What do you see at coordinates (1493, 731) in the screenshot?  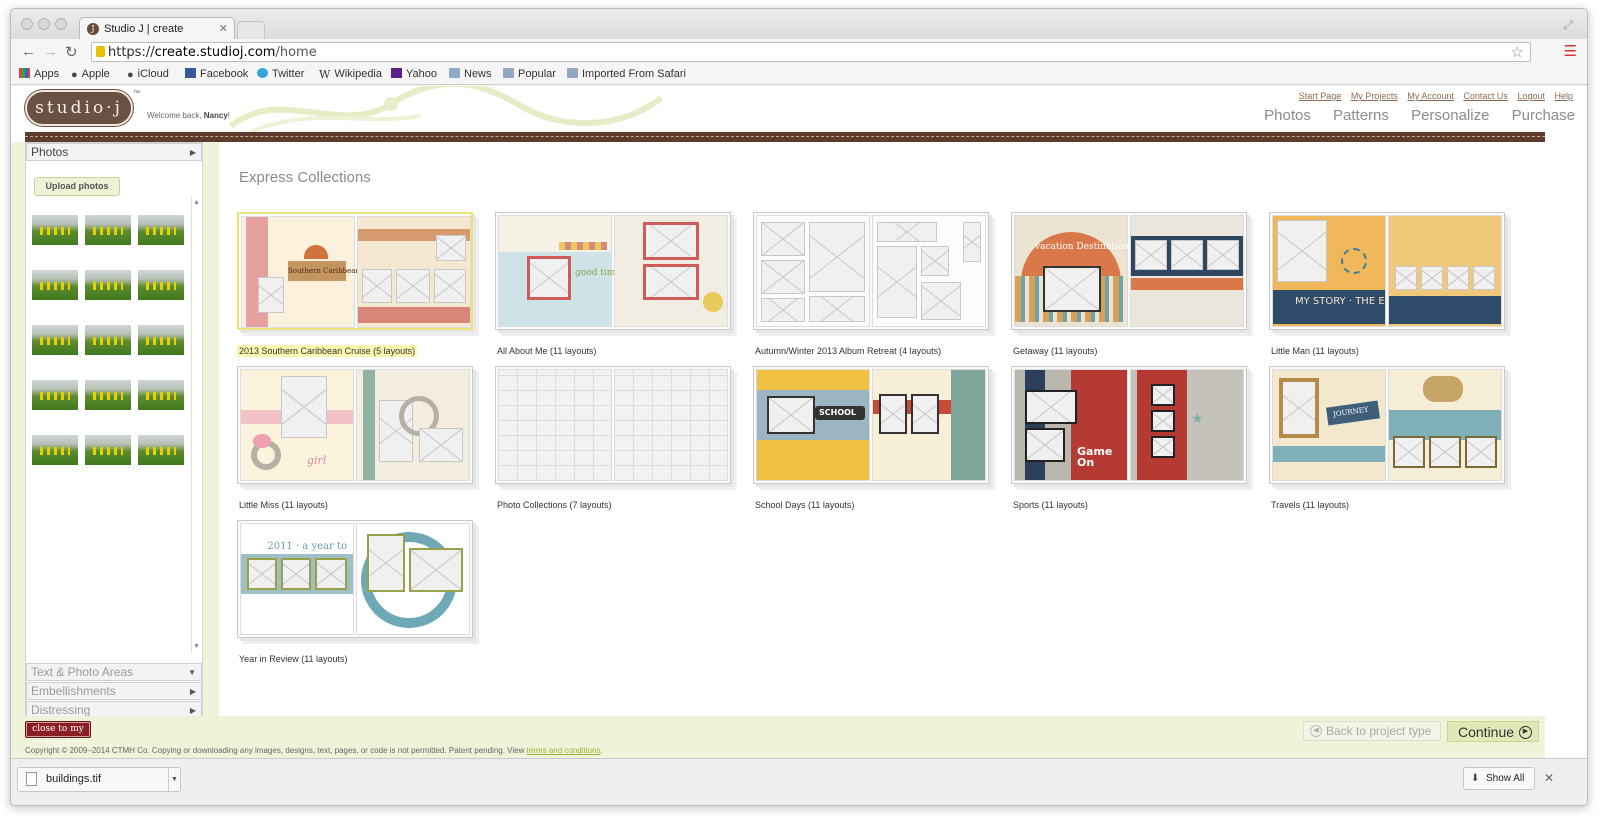 I see `continue-button: Continue ▶` at bounding box center [1493, 731].